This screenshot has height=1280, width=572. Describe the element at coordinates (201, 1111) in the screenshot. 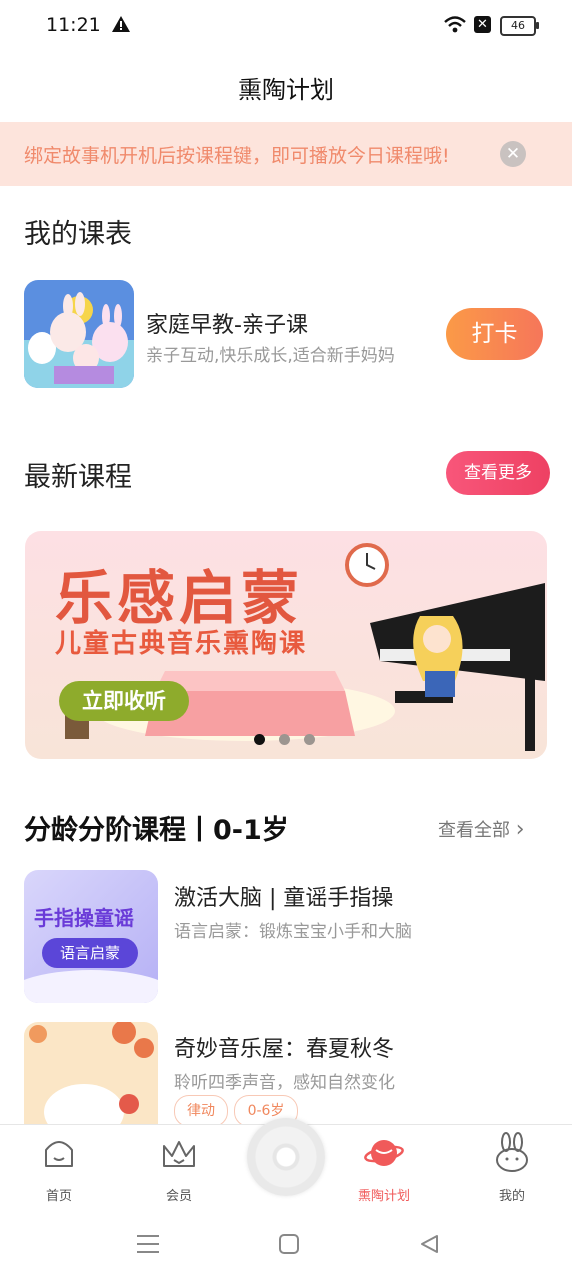

I see `course-tag: 律动` at that location.